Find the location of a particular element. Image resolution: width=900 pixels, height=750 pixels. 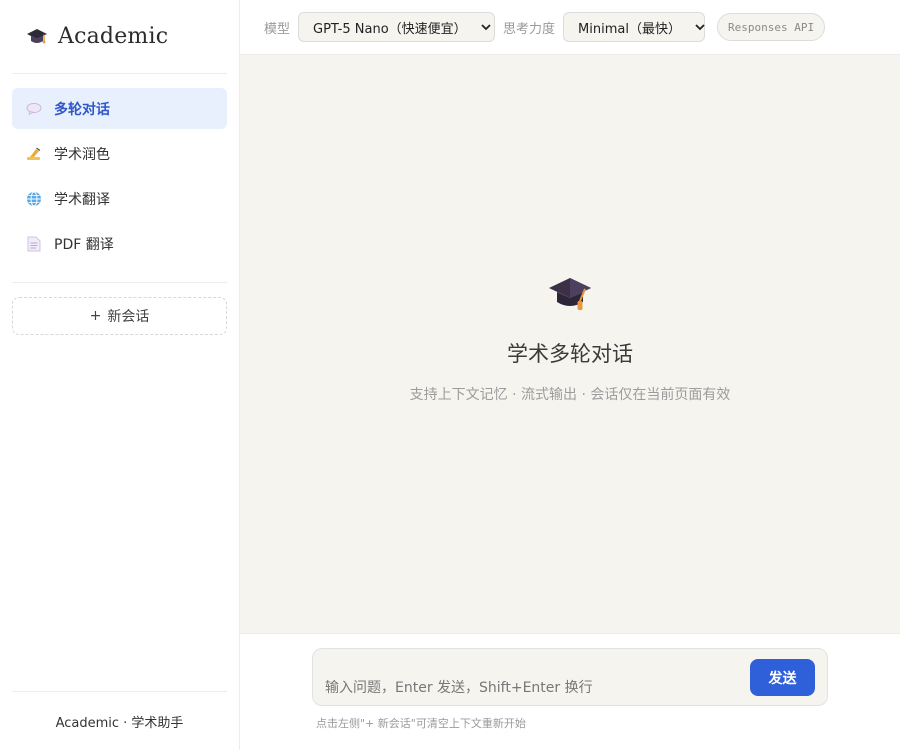

sidebar-item-multi-turn-chat: 多轮对话 is located at coordinates (119, 108).